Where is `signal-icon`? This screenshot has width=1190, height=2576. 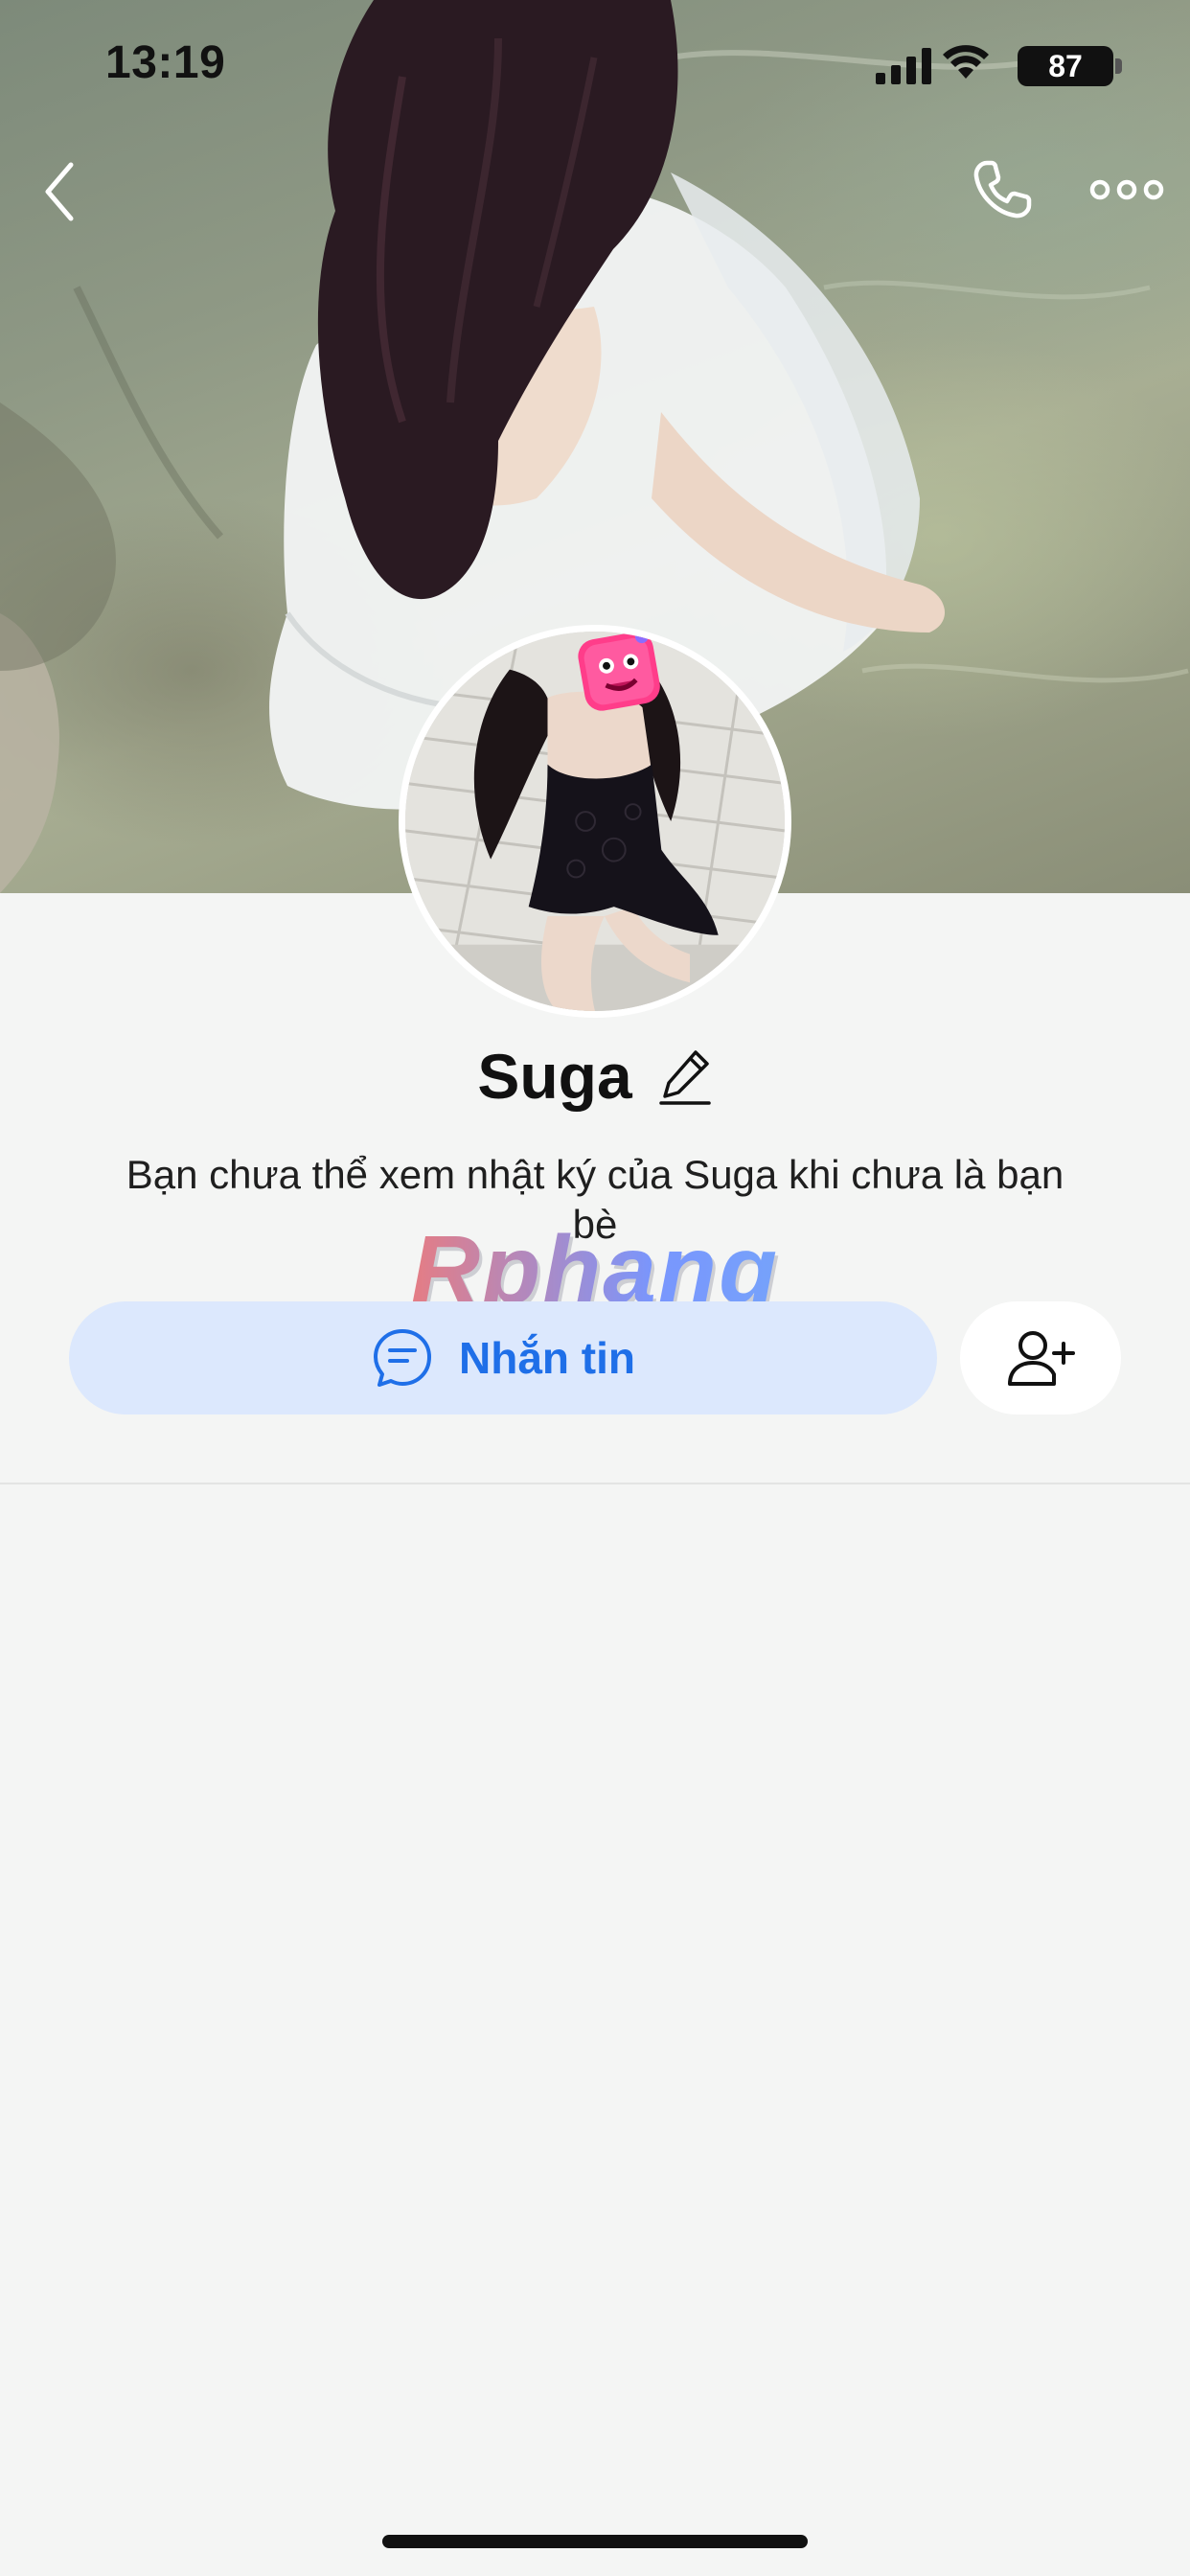
signal-icon is located at coordinates (904, 66).